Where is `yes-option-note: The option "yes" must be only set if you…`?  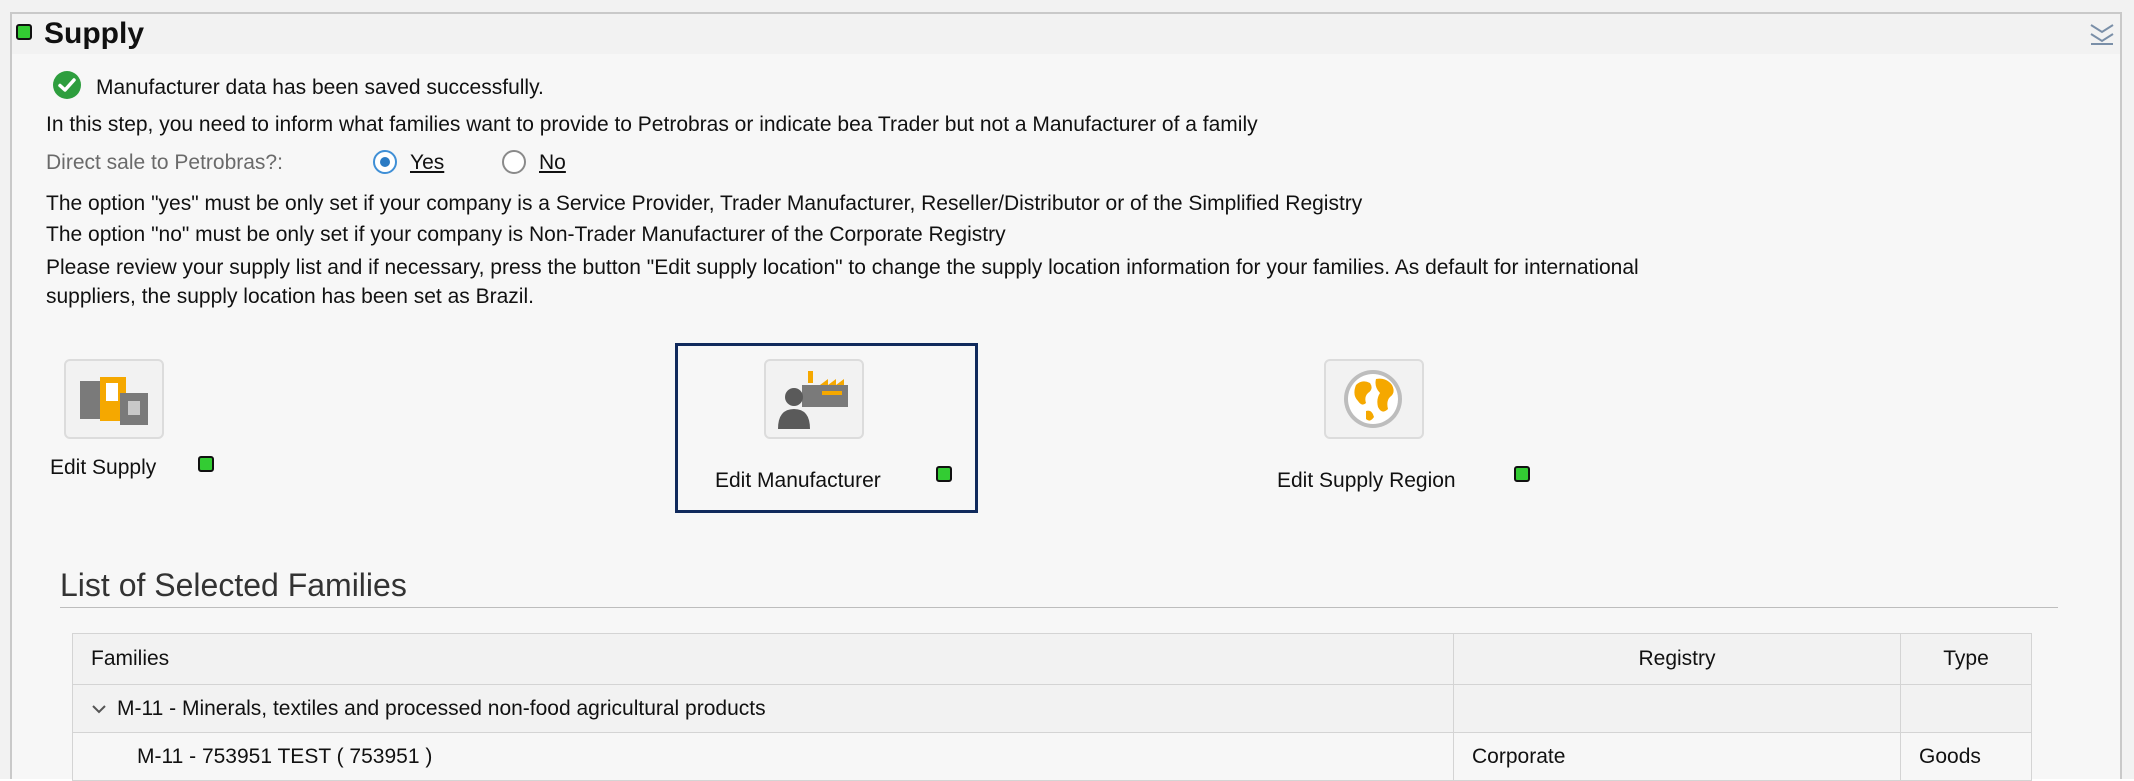
yes-option-note: The option "yes" must be only set if you… is located at coordinates (704, 203).